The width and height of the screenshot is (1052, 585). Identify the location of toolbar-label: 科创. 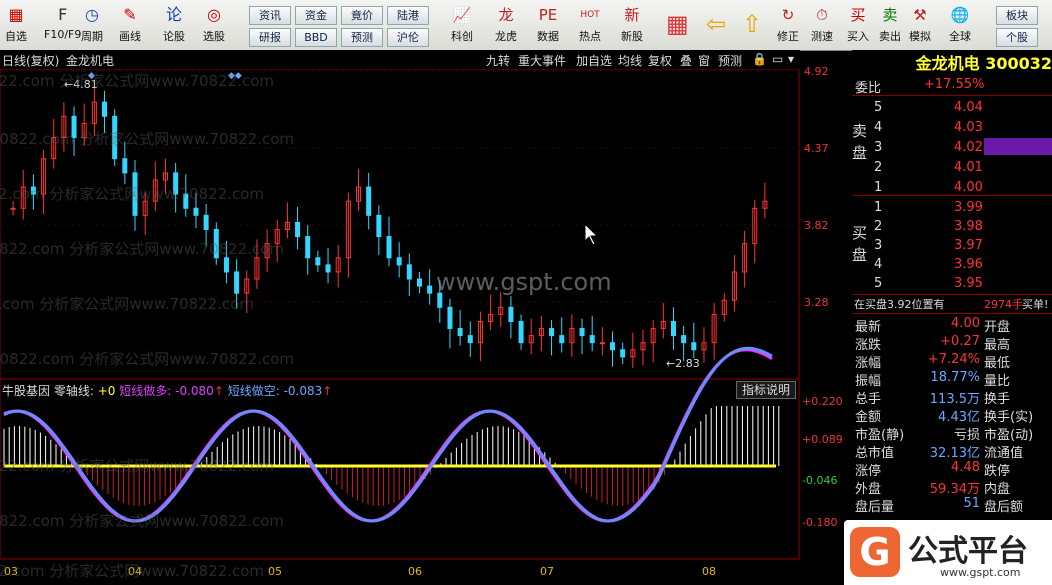
(462, 36).